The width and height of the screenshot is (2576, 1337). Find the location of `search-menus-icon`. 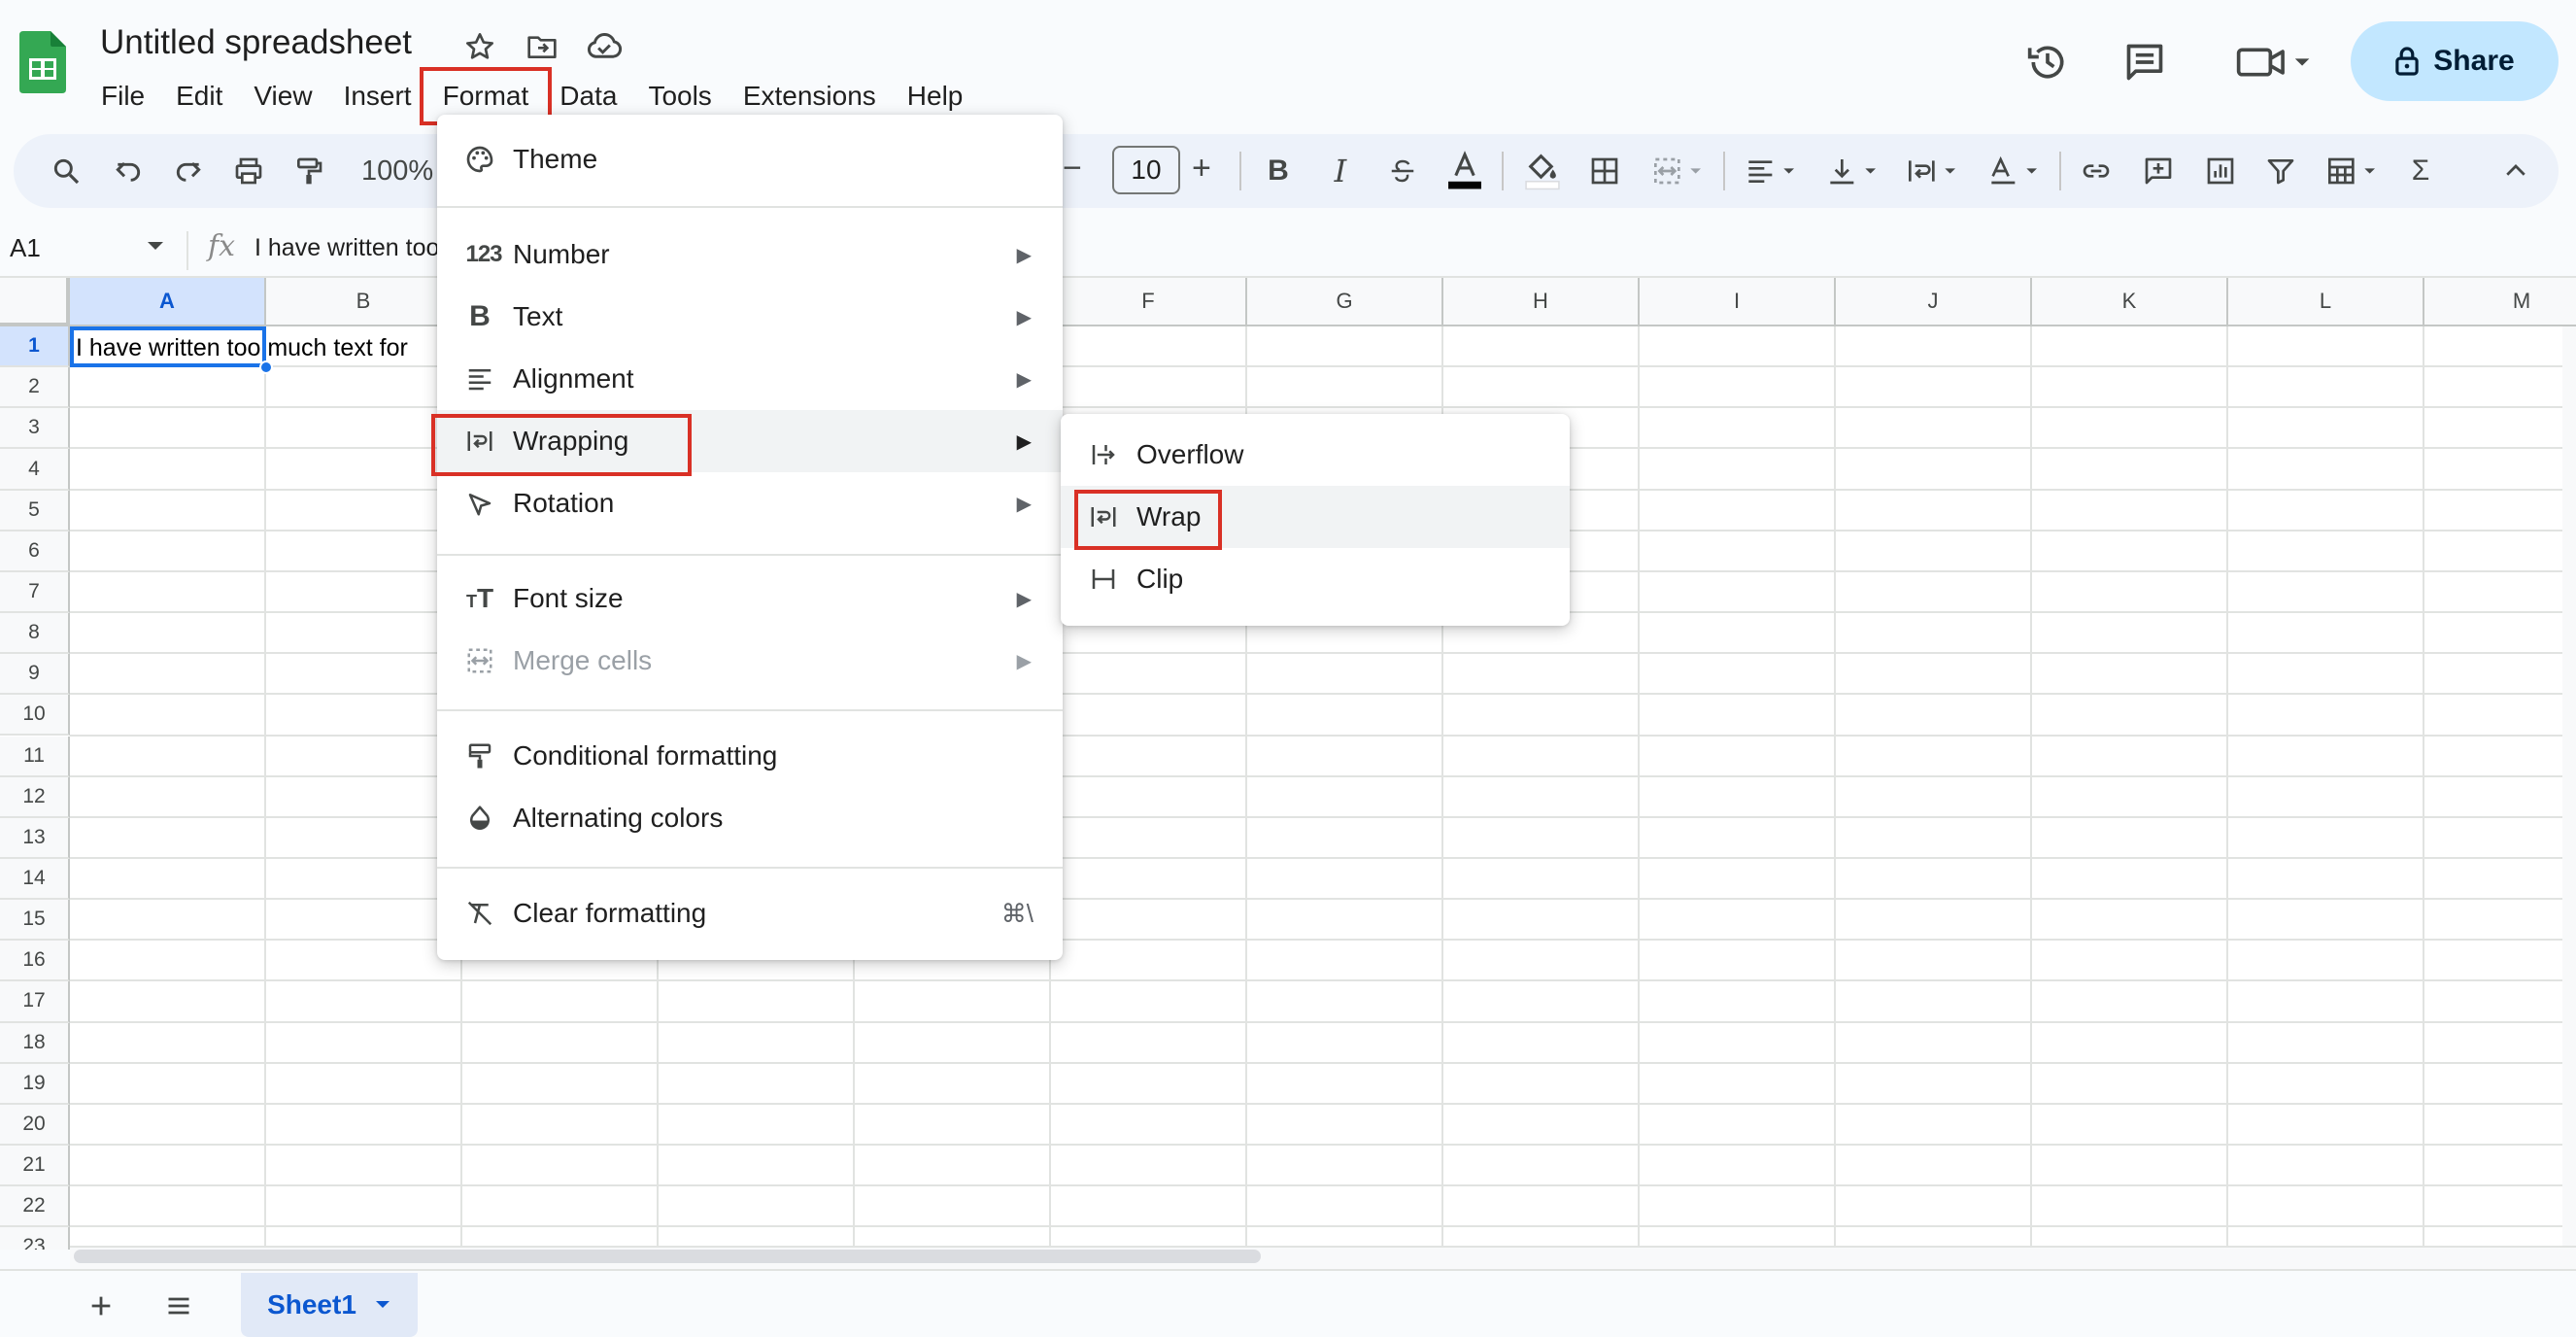

search-menus-icon is located at coordinates (66, 171).